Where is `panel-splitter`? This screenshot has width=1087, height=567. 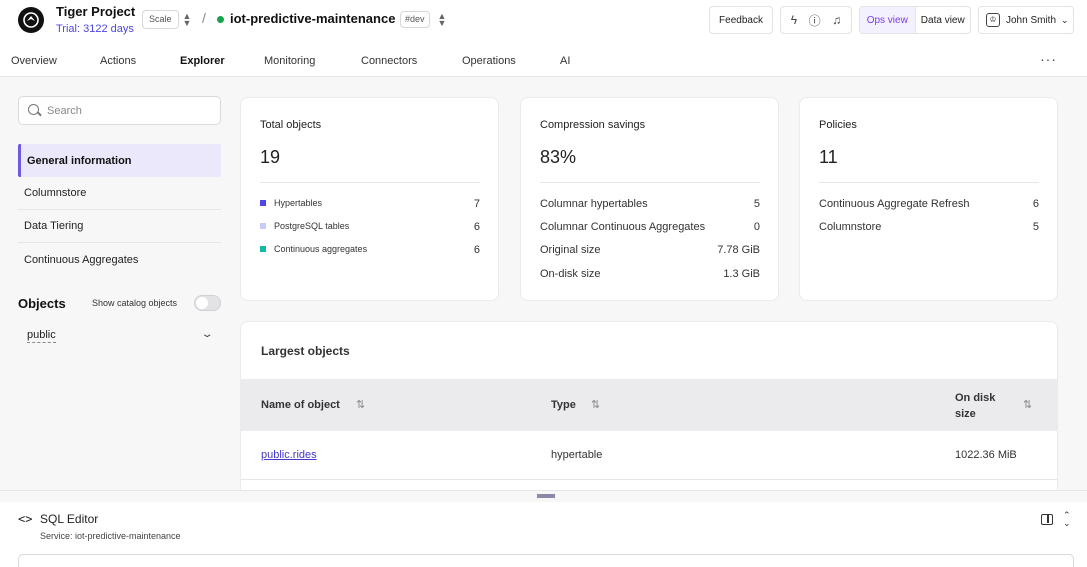
panel-splitter is located at coordinates (543, 496).